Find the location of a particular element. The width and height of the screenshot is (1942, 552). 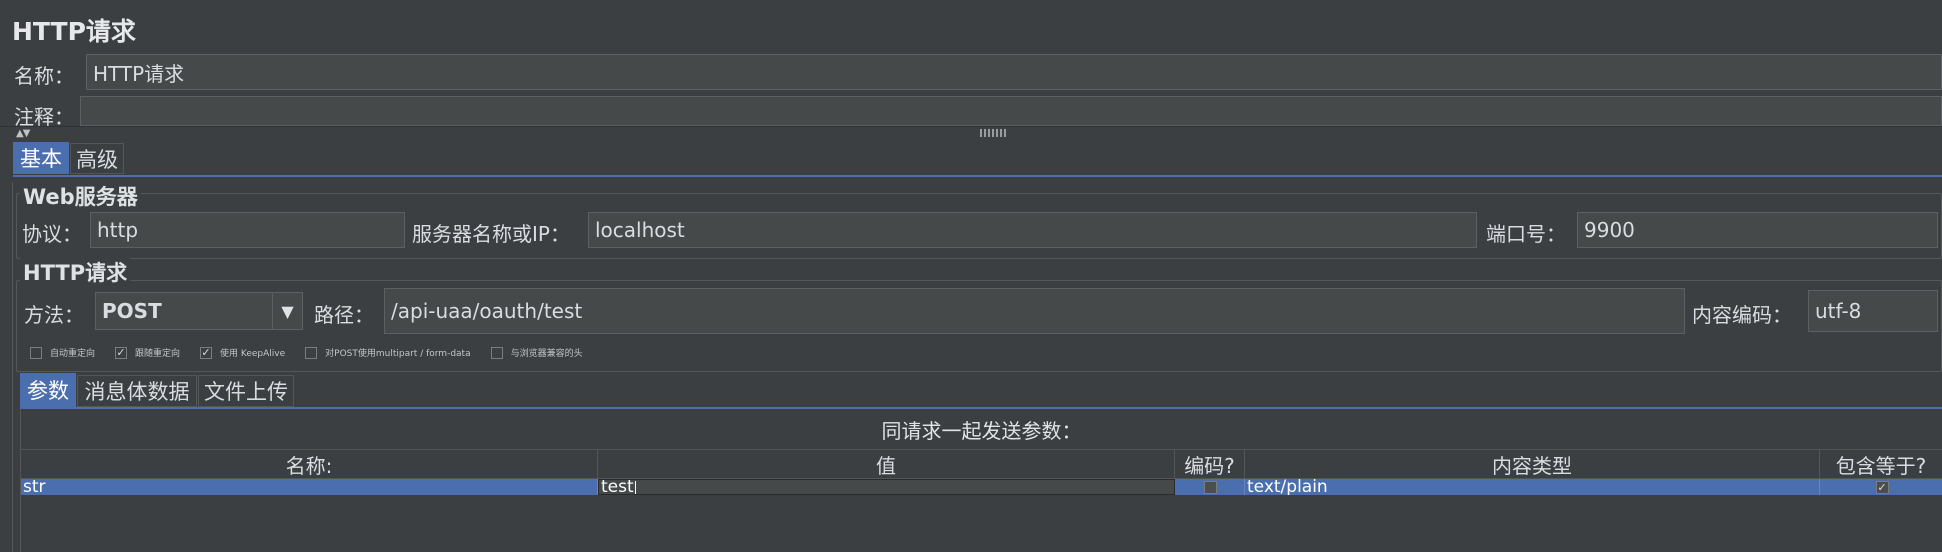

encoding-label: 内容编码： is located at coordinates (1742, 315).